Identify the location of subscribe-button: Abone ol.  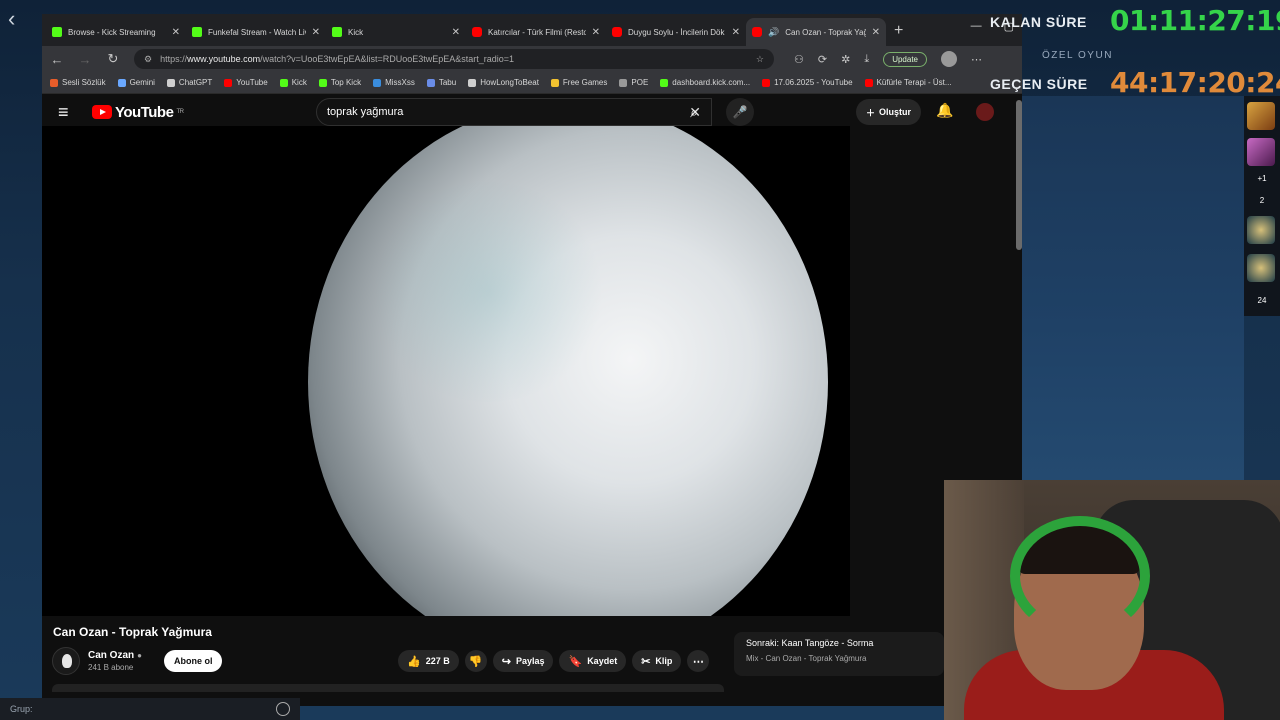
(193, 661).